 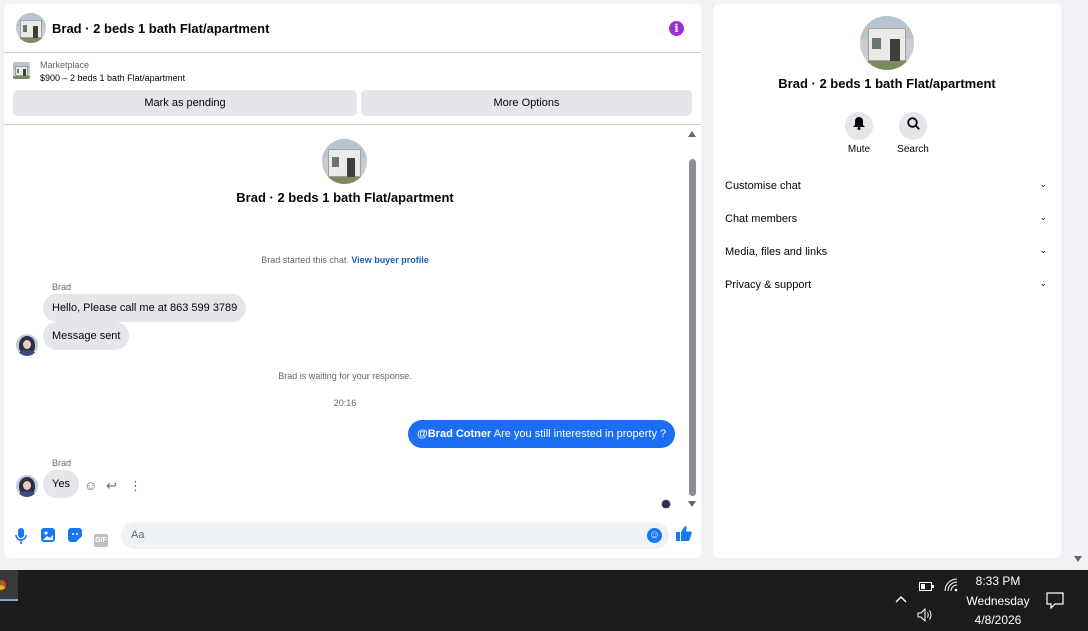 I want to click on view-buyer-profile-link: View buyer profile, so click(x=389, y=260).